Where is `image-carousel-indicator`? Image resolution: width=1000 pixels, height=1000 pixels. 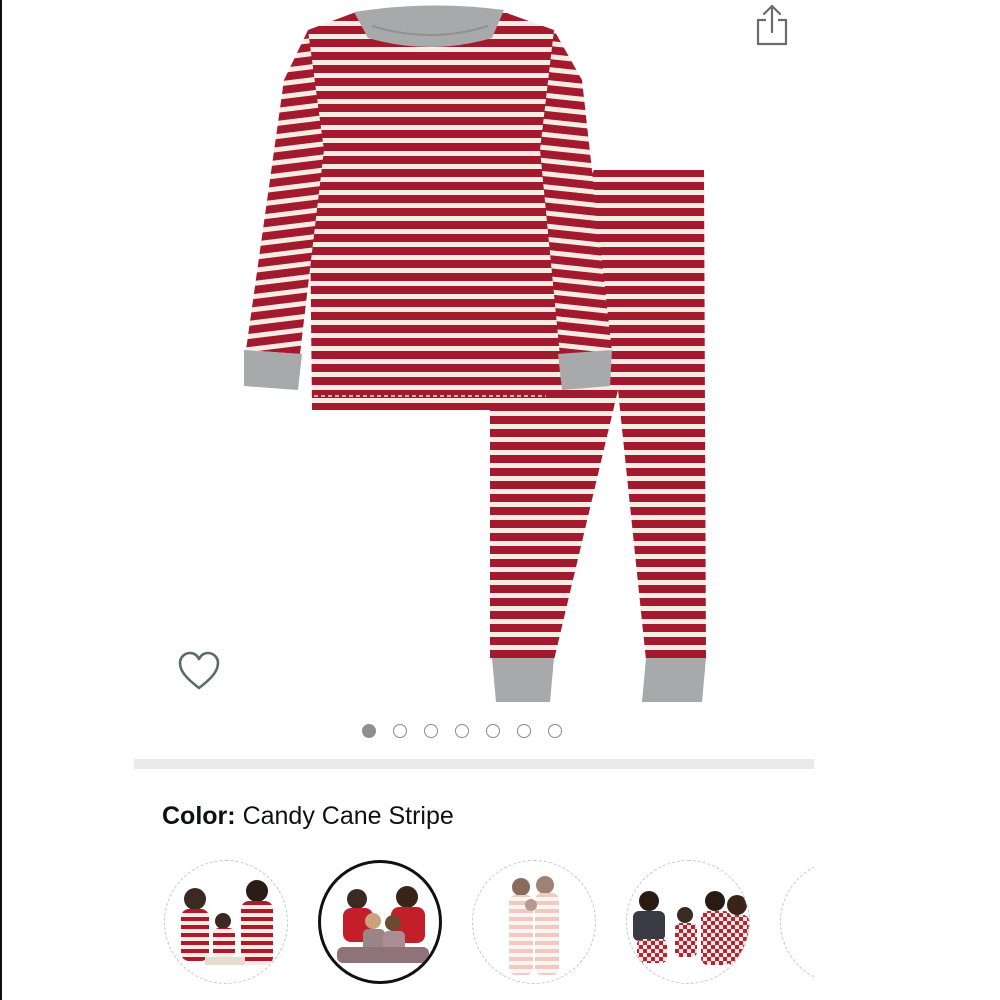 image-carousel-indicator is located at coordinates (462, 734).